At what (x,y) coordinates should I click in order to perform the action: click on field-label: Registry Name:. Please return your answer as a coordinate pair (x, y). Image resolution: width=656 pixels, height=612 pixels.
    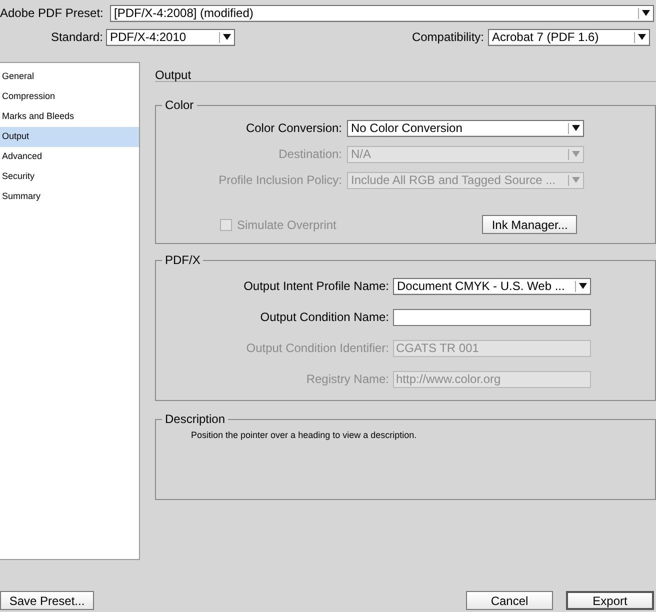
    Looking at the image, I should click on (347, 379).